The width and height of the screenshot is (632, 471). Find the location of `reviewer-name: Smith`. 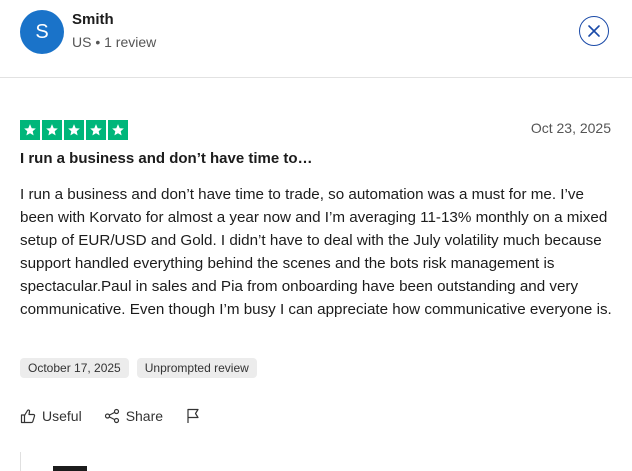

reviewer-name: Smith is located at coordinates (93, 19).